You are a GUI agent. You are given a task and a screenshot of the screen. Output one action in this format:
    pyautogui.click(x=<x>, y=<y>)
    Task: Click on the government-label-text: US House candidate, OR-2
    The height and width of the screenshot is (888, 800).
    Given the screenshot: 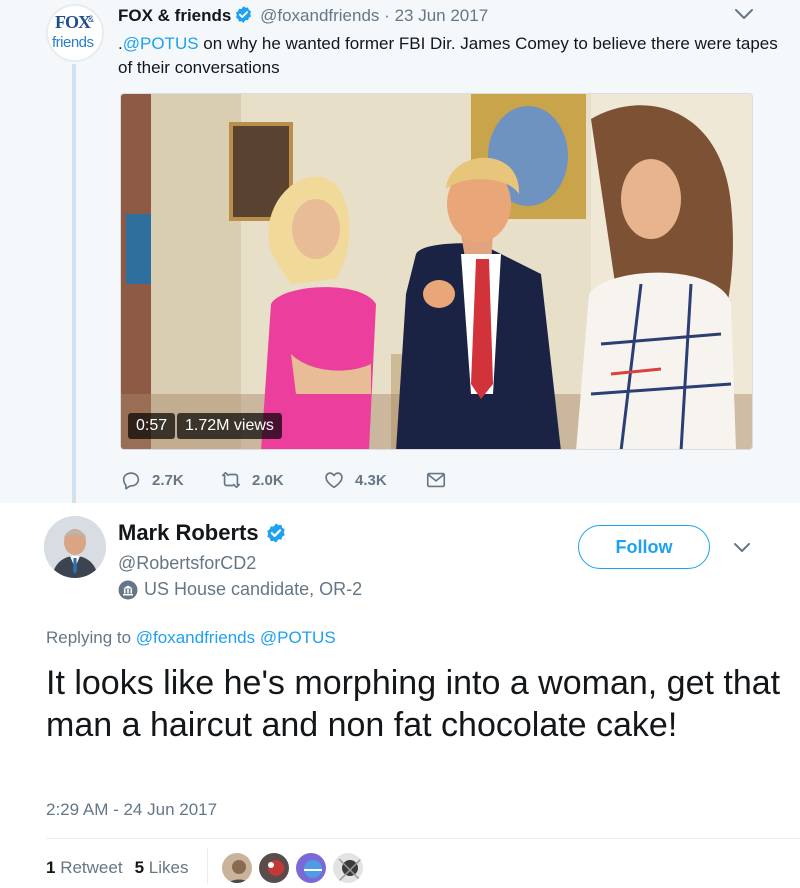 What is the action you would take?
    pyautogui.click(x=253, y=589)
    